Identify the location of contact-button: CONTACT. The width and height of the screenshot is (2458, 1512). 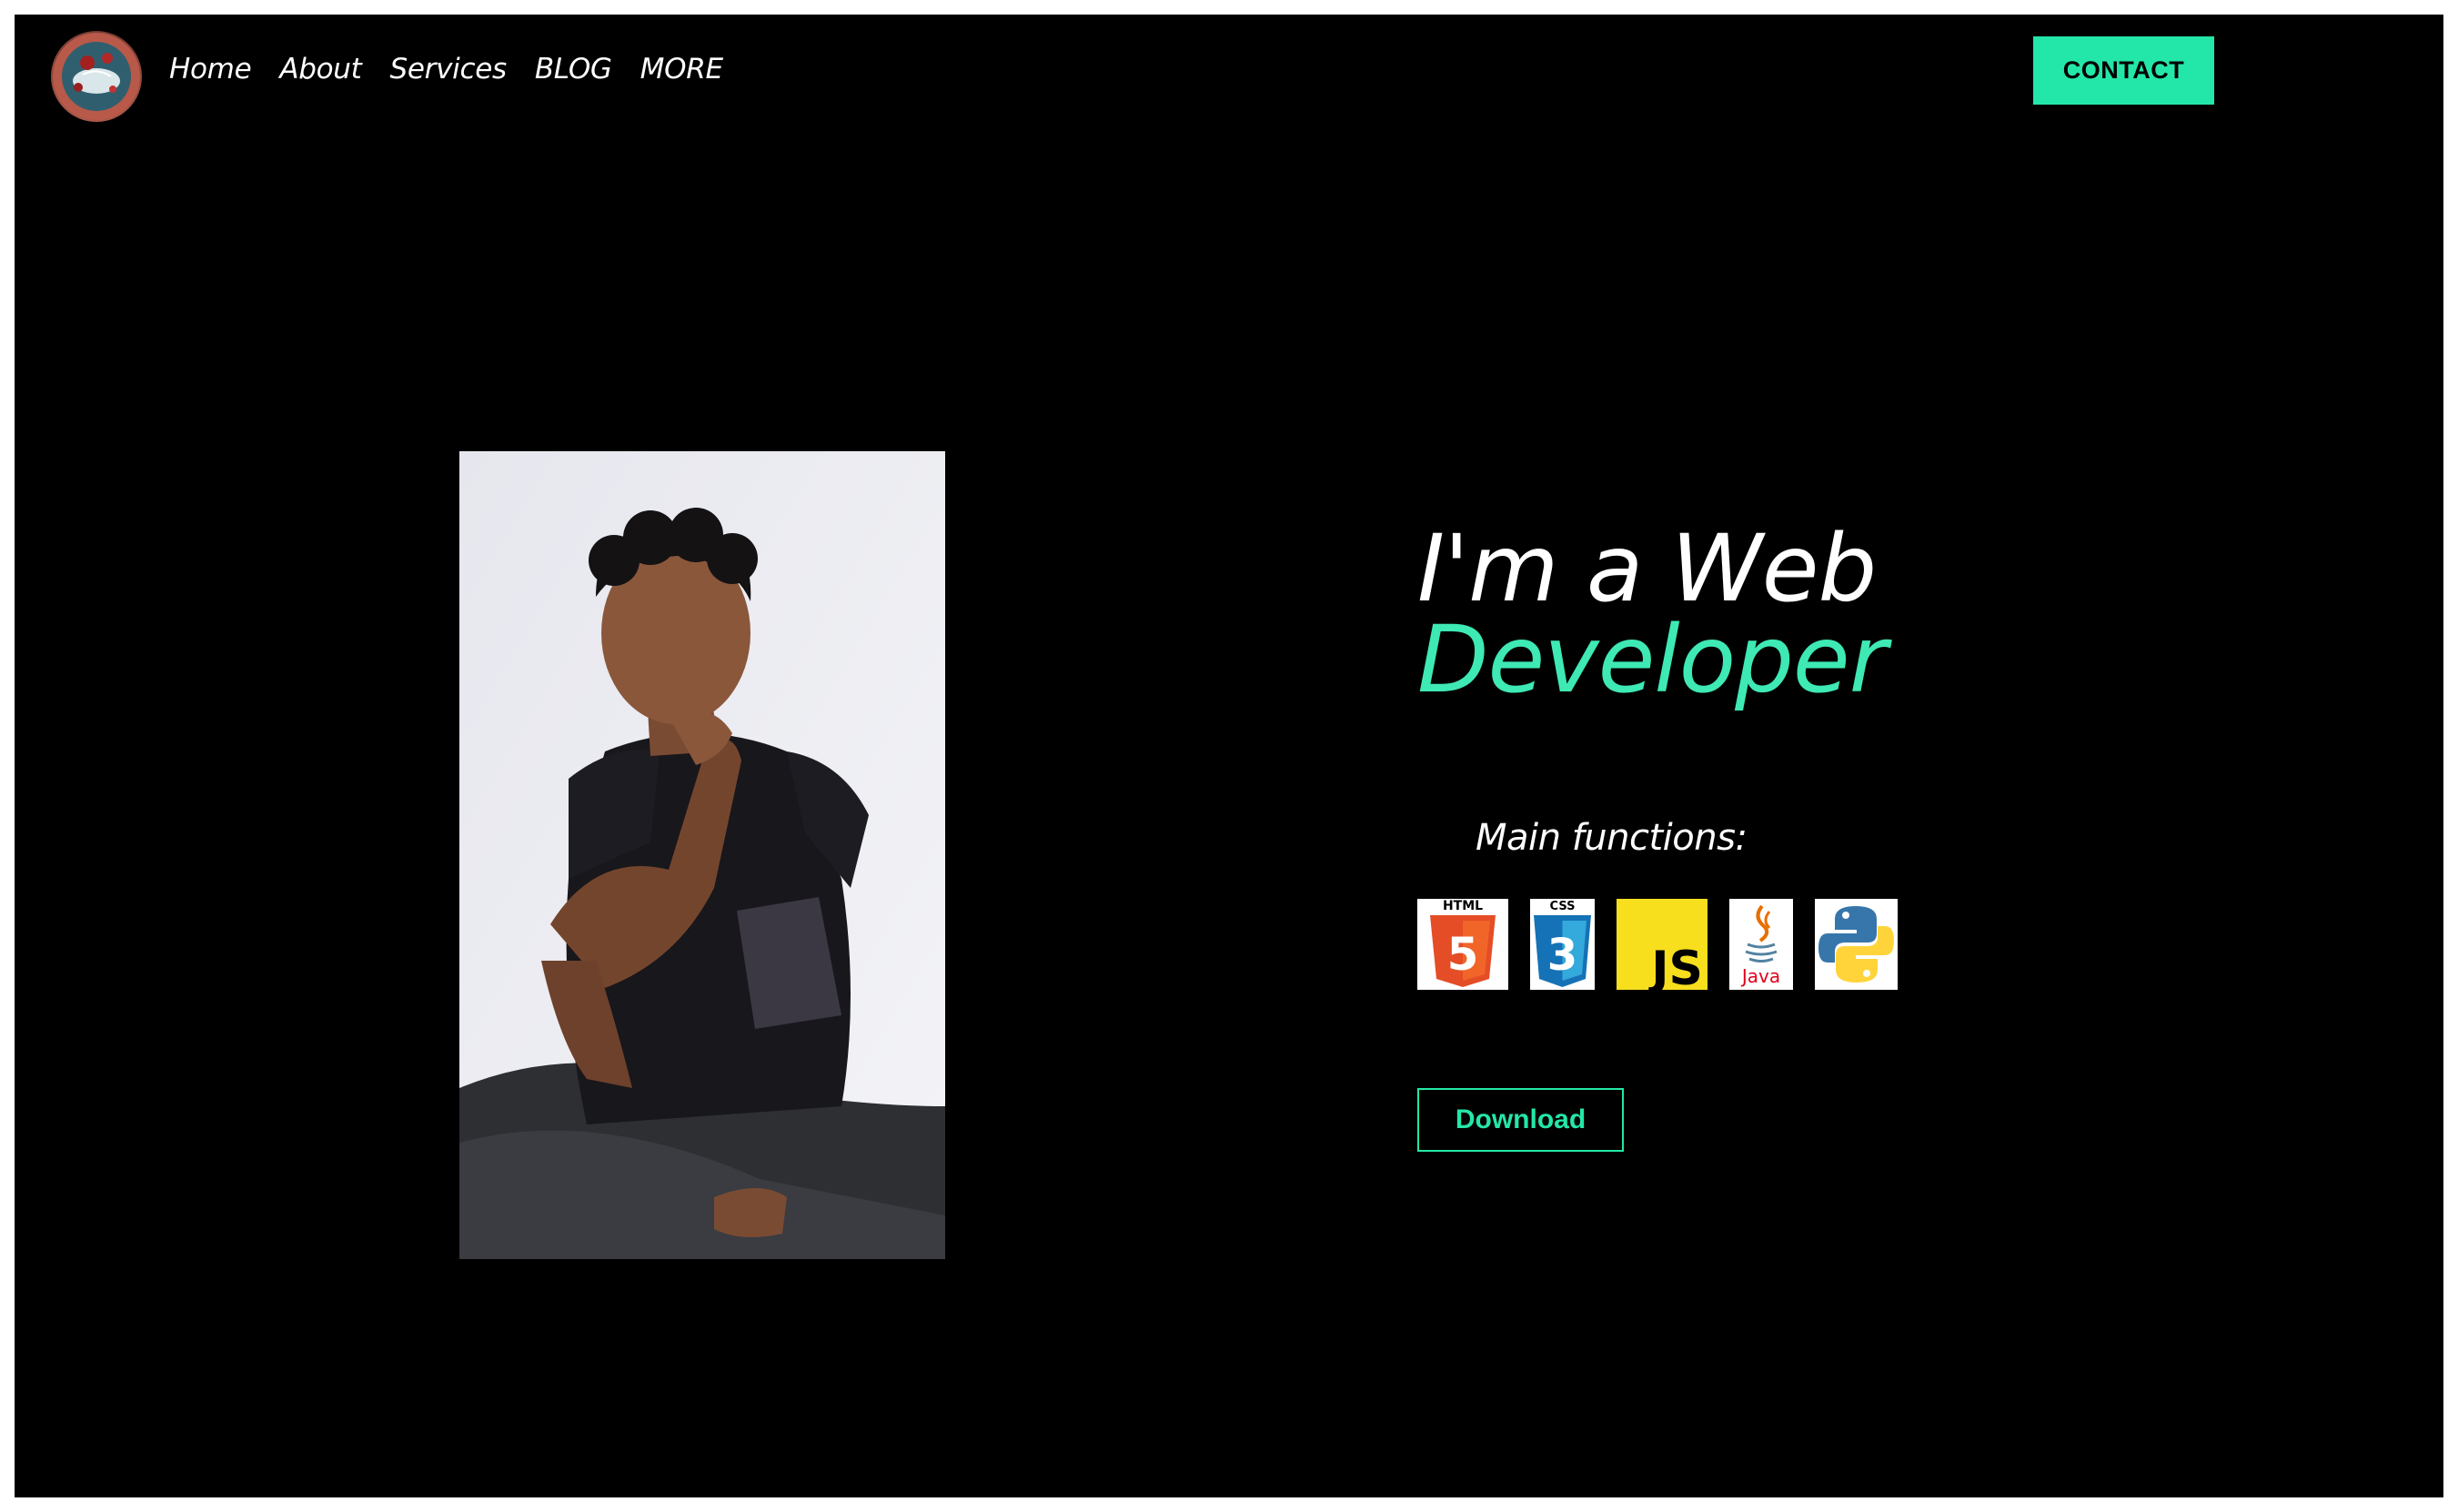
(2123, 70).